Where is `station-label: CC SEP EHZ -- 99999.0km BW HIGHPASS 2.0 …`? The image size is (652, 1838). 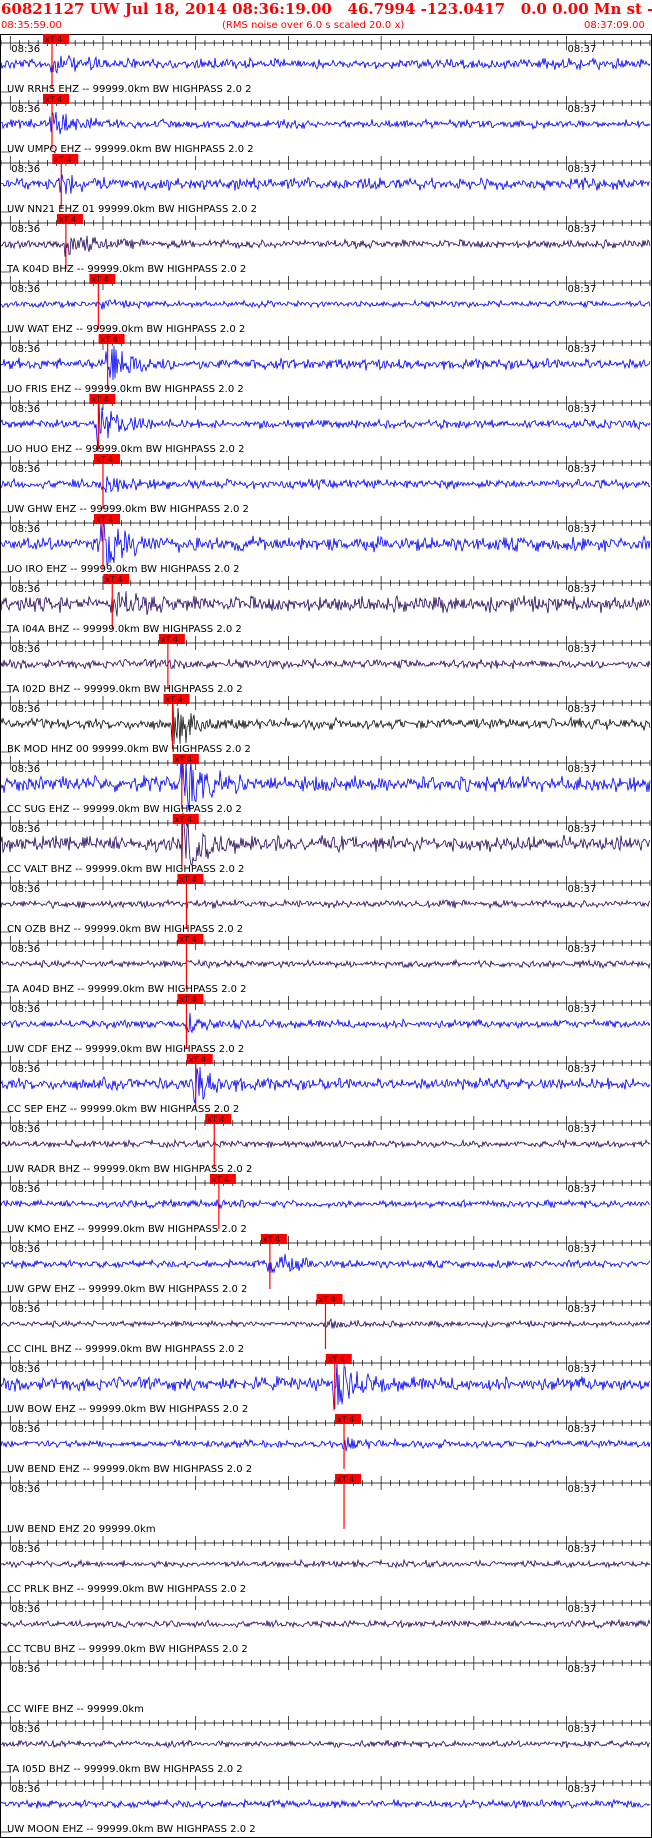
station-label: CC SEP EHZ -- 99999.0km BW HIGHPASS 2.0 … is located at coordinates (123, 1109).